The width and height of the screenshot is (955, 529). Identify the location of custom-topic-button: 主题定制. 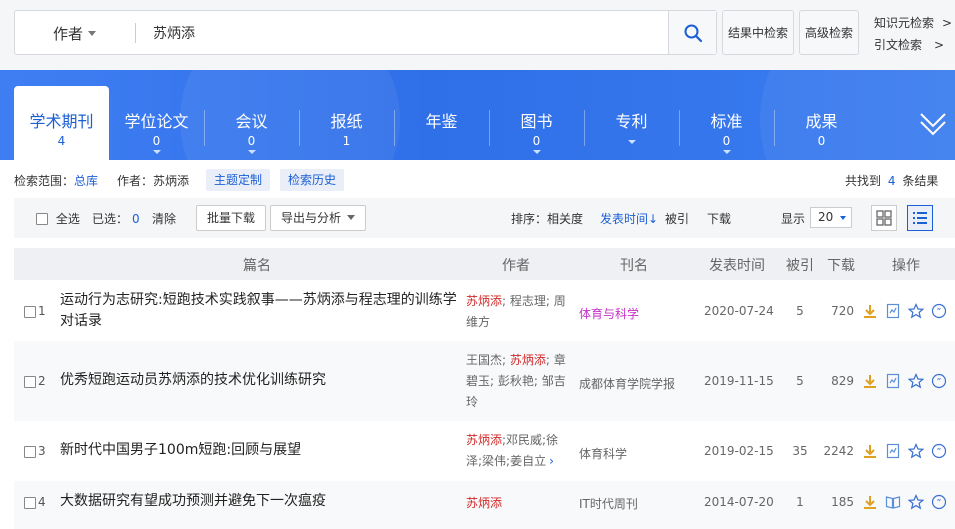
(238, 180).